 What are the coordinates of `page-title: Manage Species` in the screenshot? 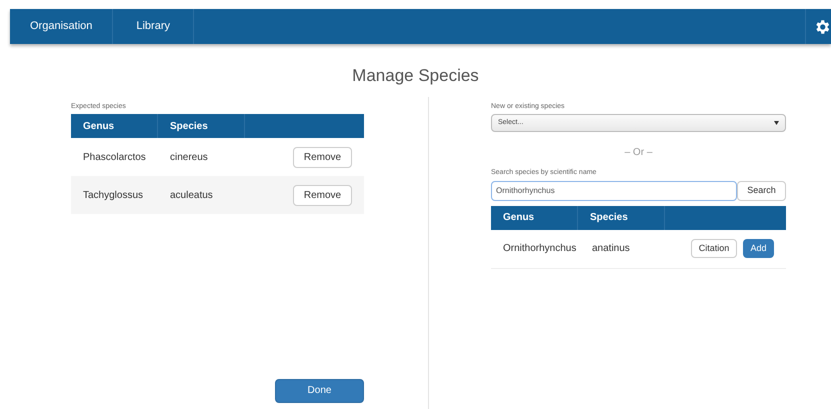 It's located at (415, 76).